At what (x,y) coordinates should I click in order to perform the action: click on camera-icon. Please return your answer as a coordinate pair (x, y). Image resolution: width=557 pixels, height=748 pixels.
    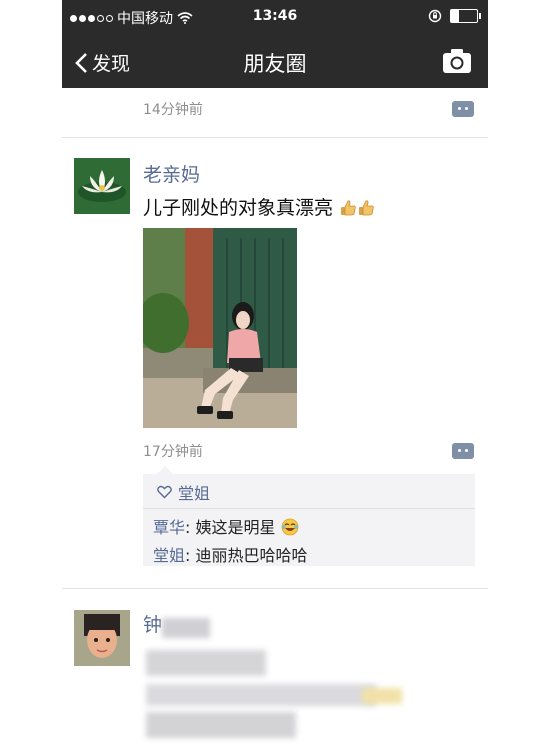
    Looking at the image, I should click on (457, 61).